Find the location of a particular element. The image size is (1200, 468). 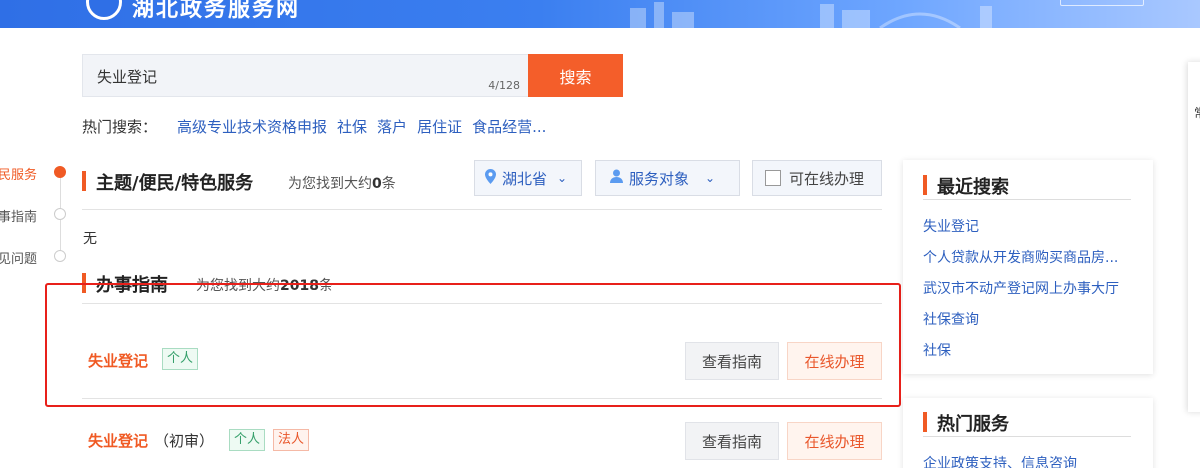

recent-searches-title: 最近搜索 is located at coordinates (973, 187).